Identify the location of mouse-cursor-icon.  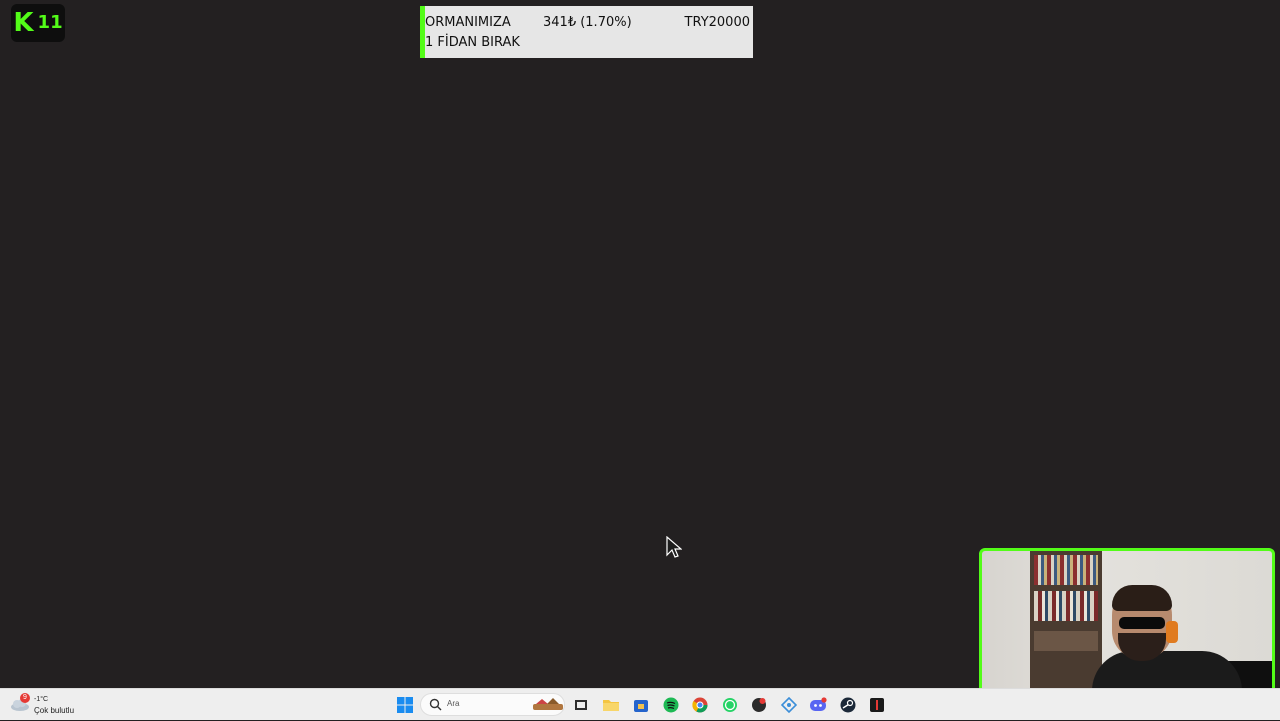
(674, 547).